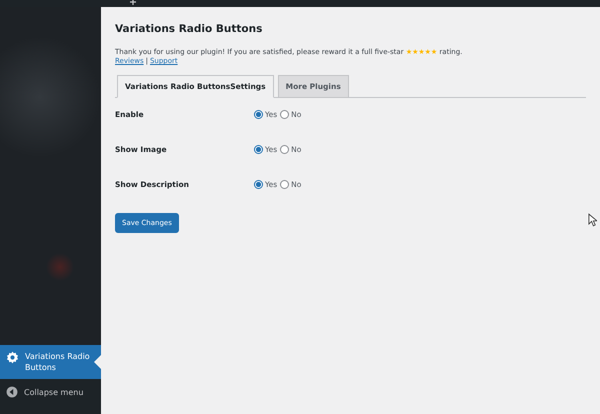 The width and height of the screenshot is (600, 414). Describe the element at coordinates (12, 357) in the screenshot. I see `gear-icon` at that location.